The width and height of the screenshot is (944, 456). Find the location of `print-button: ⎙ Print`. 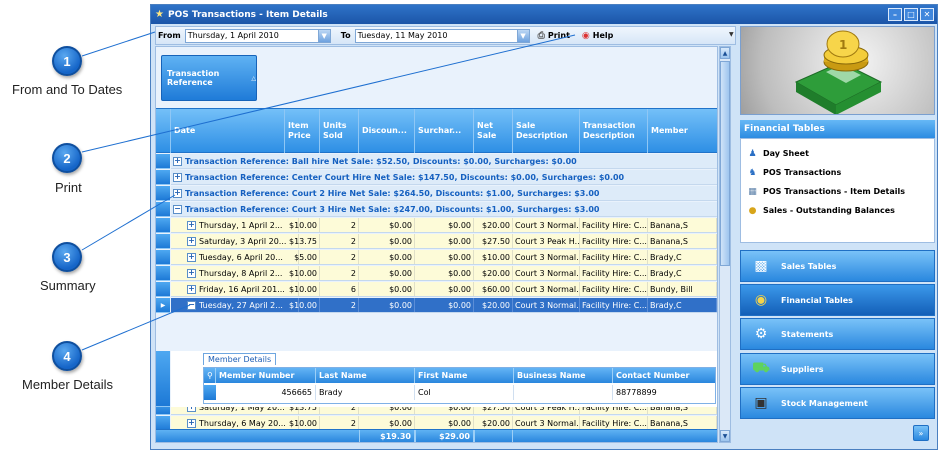

print-button: ⎙ Print is located at coordinates (554, 36).